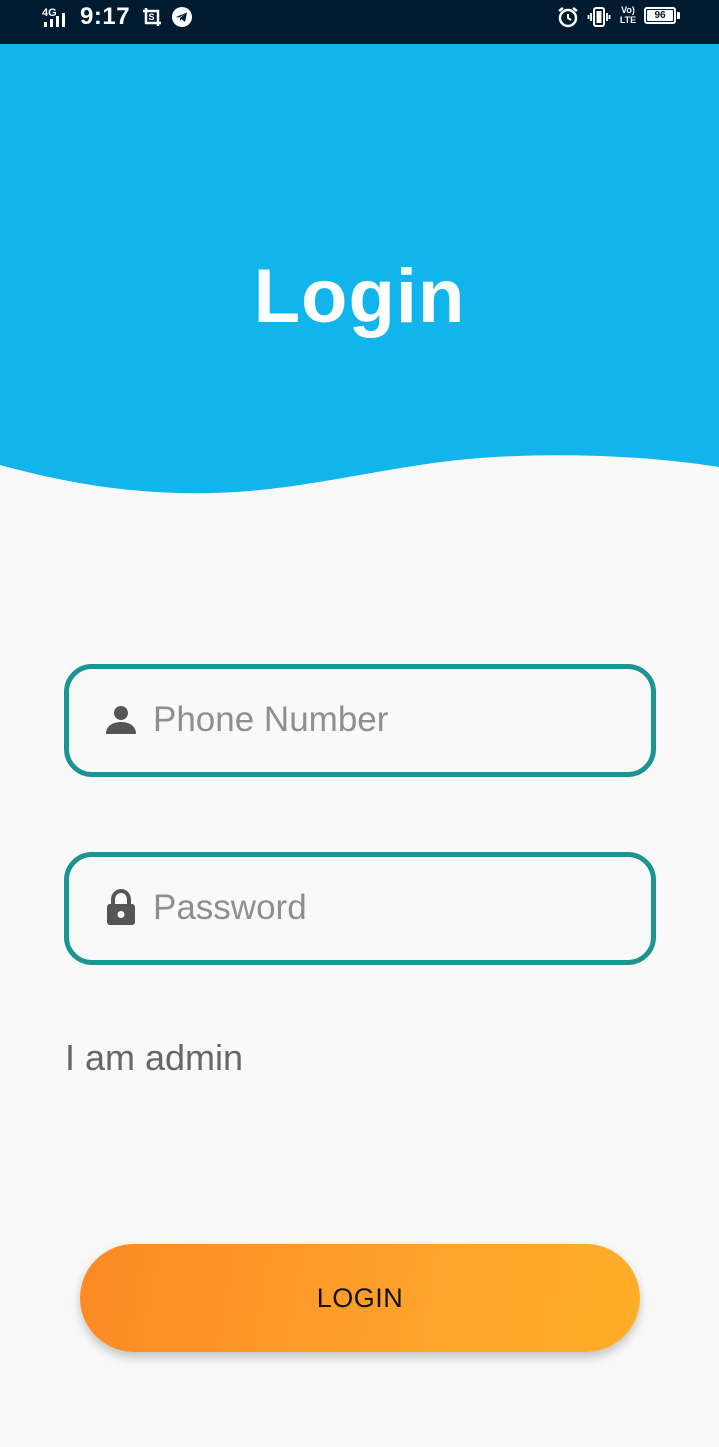 This screenshot has height=1447, width=719. What do you see at coordinates (359, 22) in the screenshot?
I see `status-bar: 4G 9:17 S Vo) LTE 96` at bounding box center [359, 22].